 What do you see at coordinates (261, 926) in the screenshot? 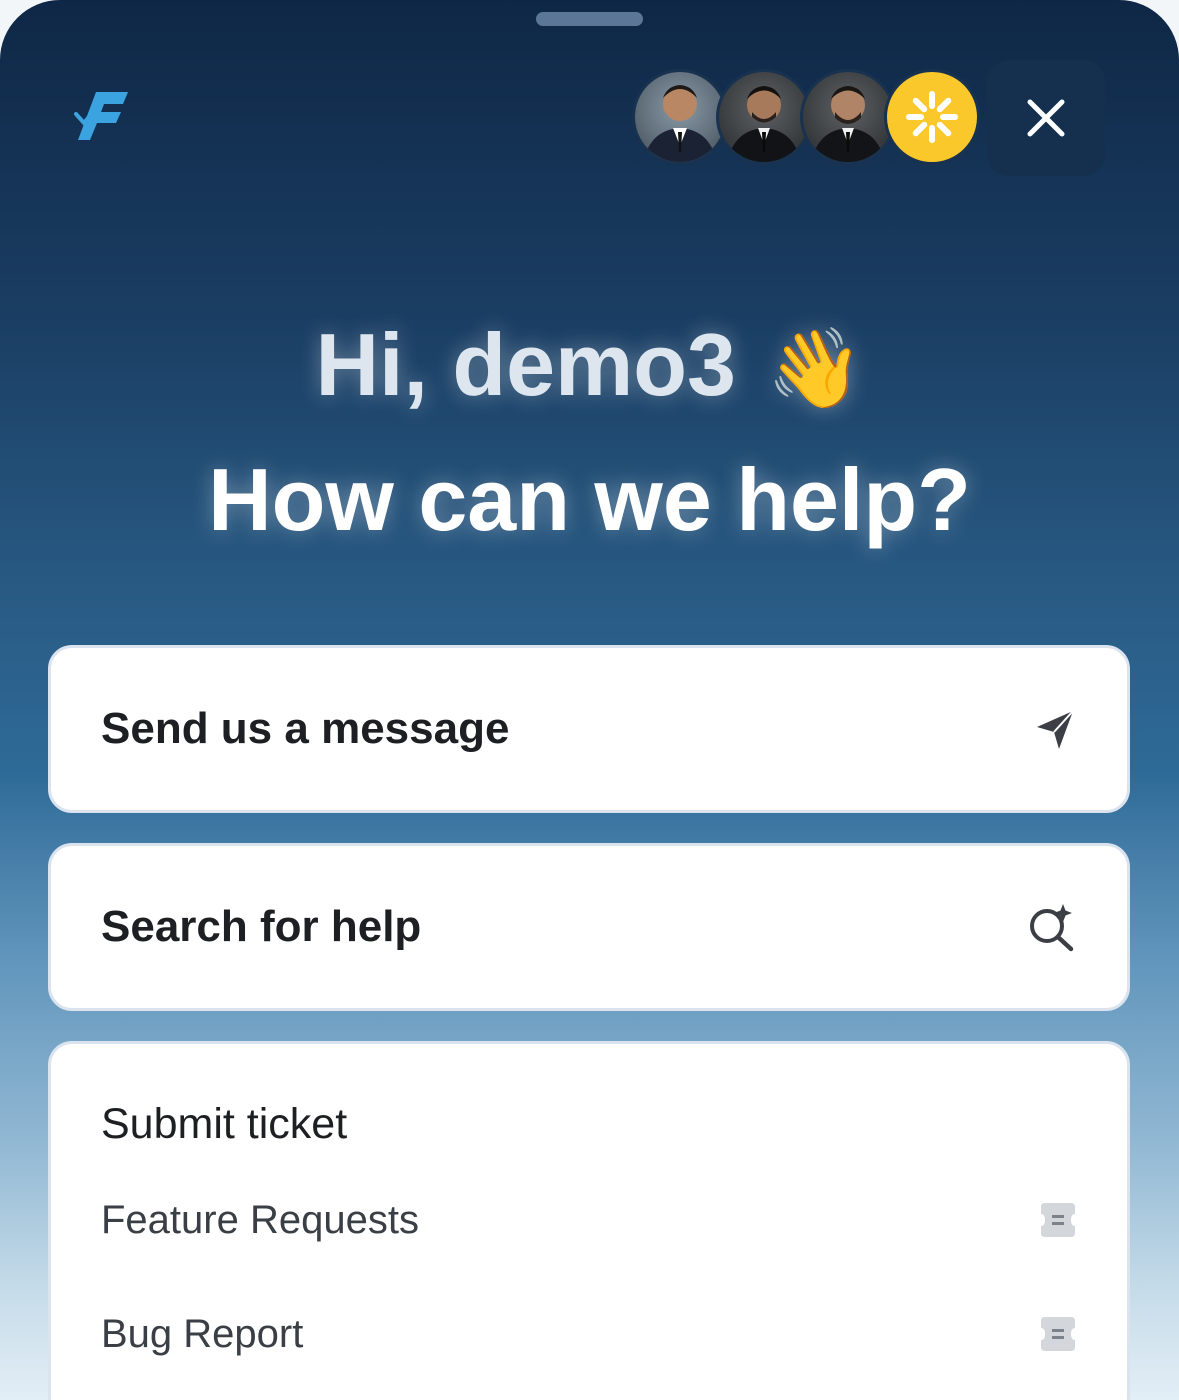
I see `search-help-label: Search for help` at bounding box center [261, 926].